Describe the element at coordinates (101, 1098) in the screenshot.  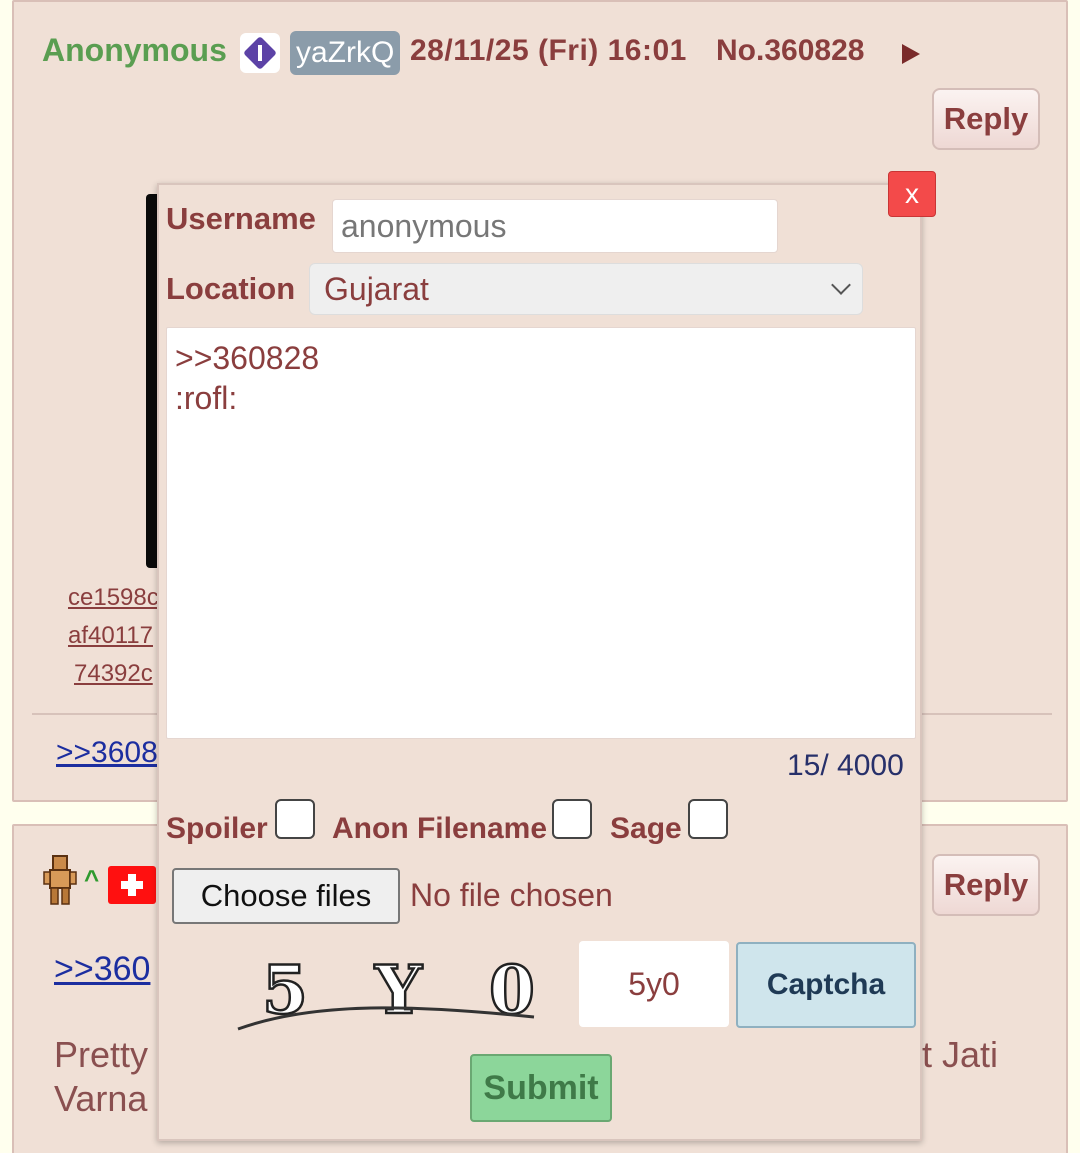
I see `post-body-text: Varna` at that location.